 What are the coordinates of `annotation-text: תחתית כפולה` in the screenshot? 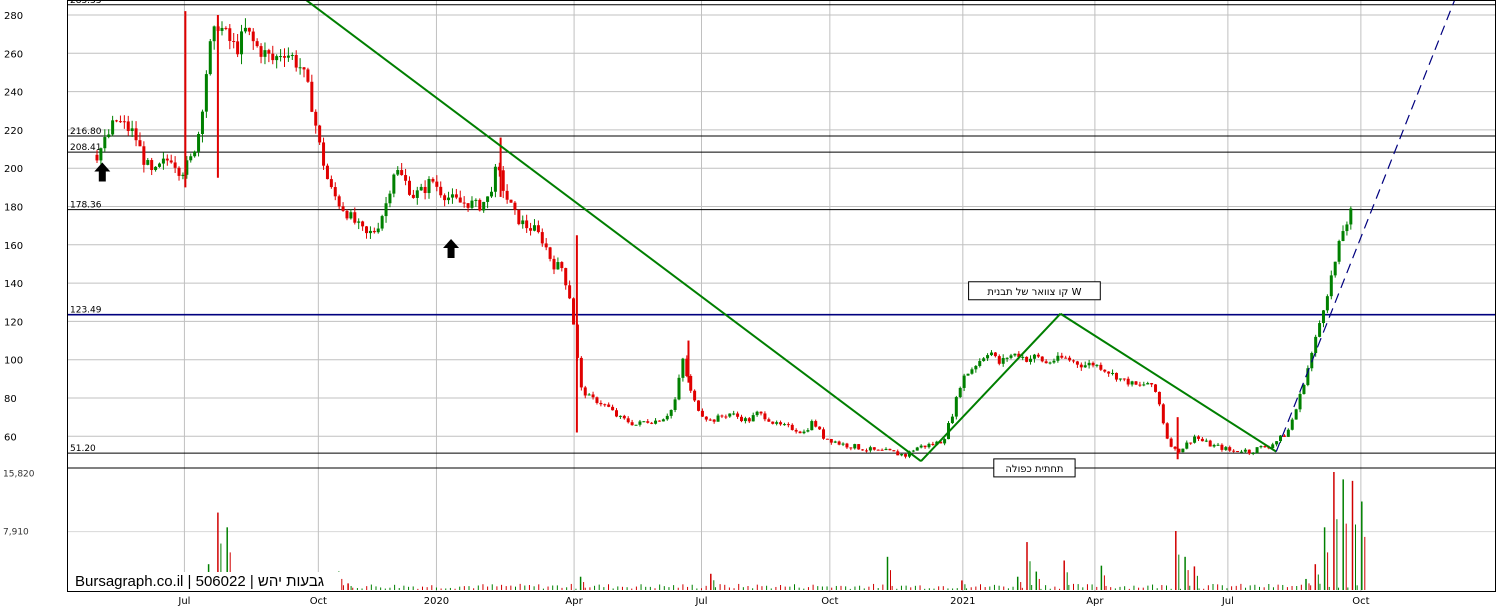 It's located at (1034, 469).